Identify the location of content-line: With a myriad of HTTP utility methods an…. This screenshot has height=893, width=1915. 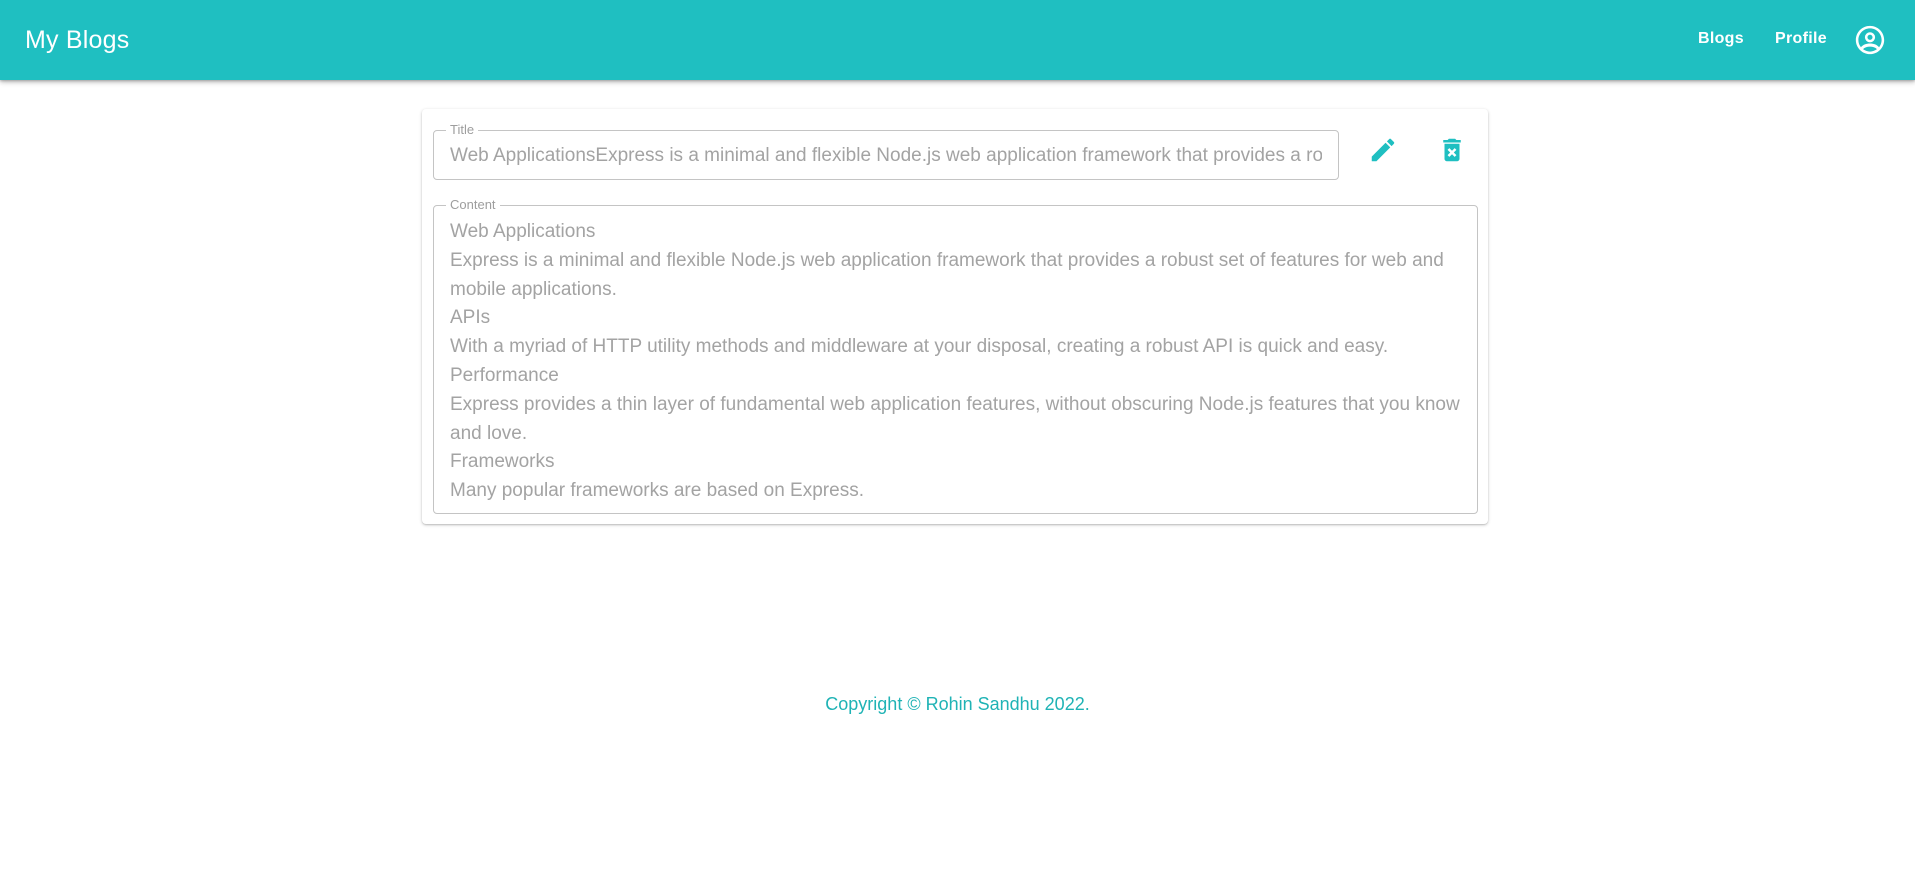
(919, 347).